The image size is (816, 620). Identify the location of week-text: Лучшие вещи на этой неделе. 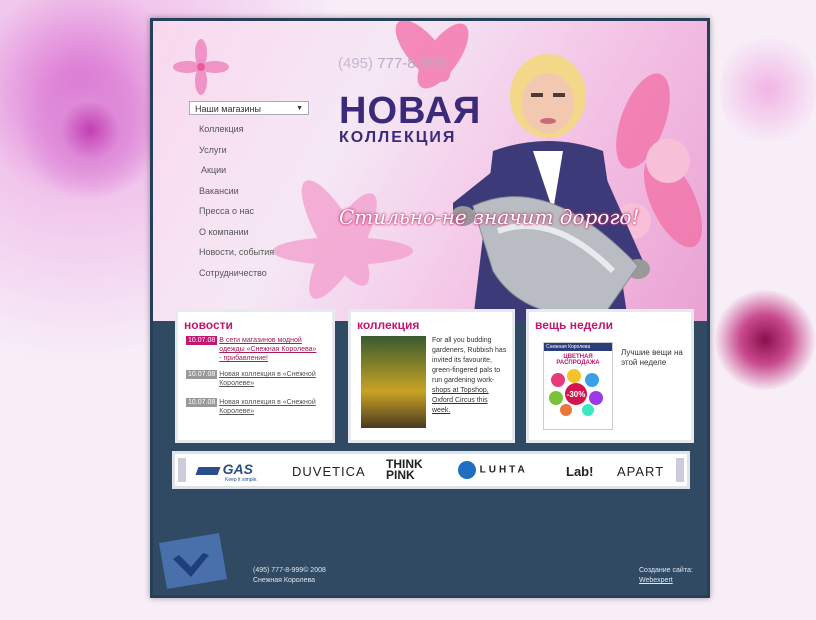
(652, 357).